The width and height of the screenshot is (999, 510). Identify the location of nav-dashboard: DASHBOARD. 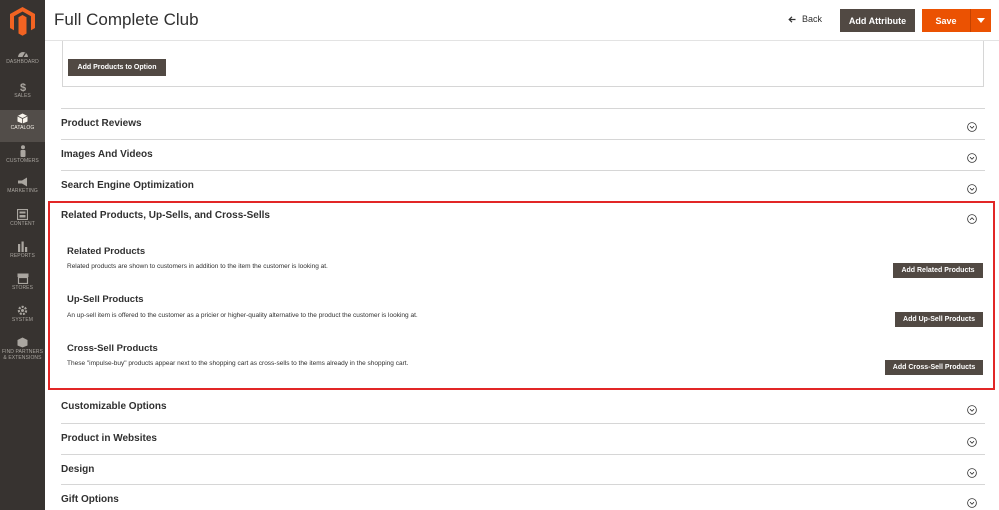
(22, 61).